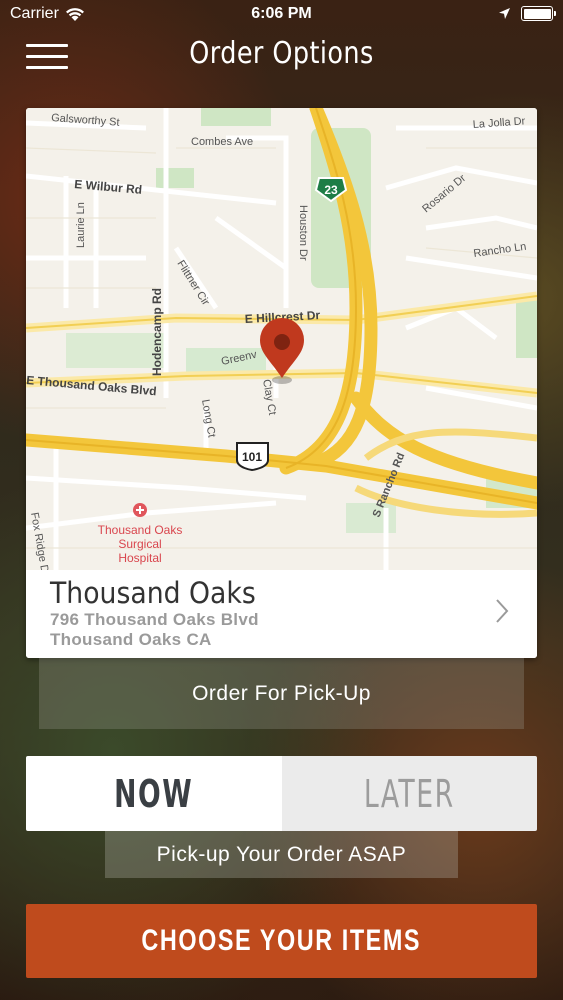  I want to click on map-label-street: Rancho Ln, so click(500, 250).